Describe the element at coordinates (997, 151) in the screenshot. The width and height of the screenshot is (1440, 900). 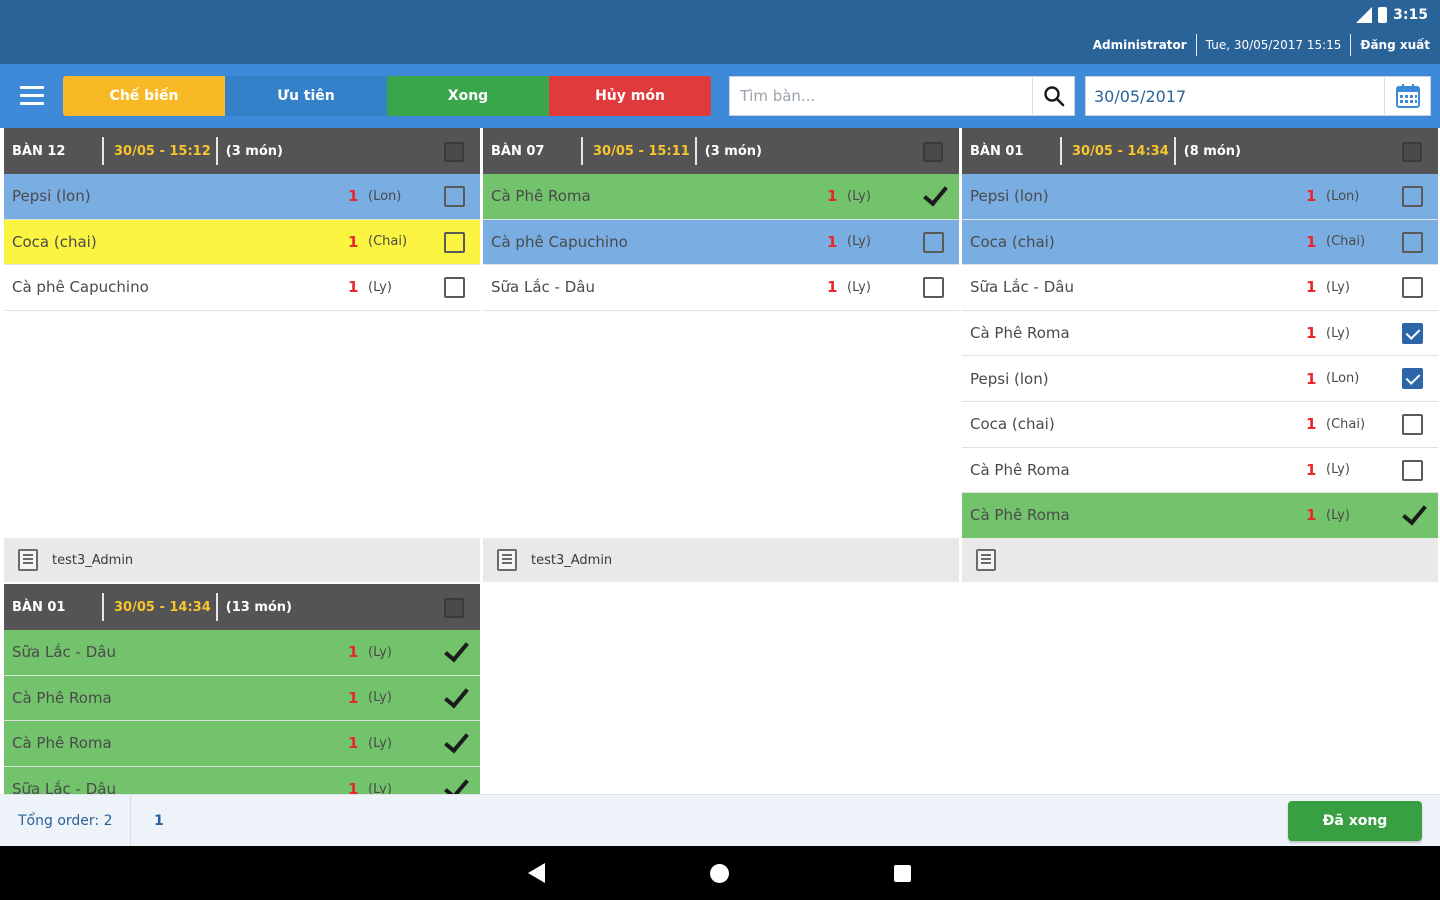
I see `table-name: BÀN 01` at that location.